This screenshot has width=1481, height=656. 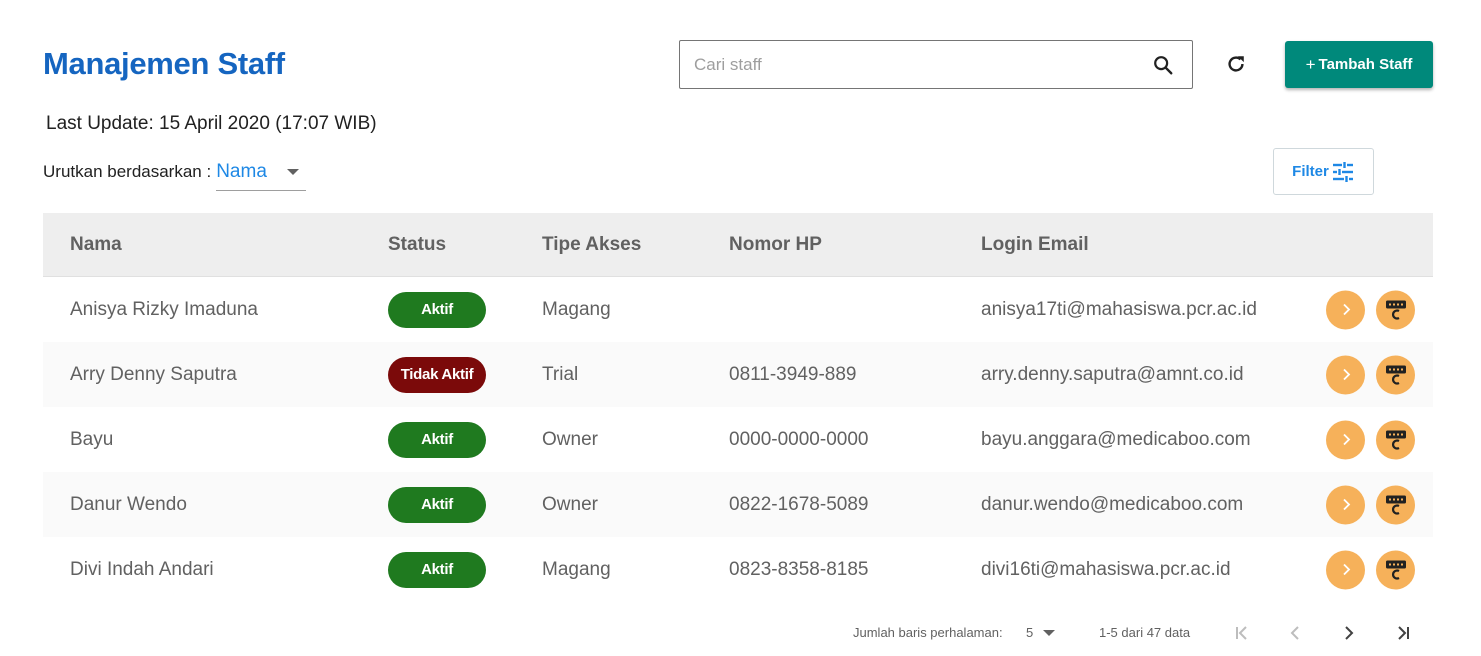 What do you see at coordinates (1041, 632) in the screenshot?
I see `rows-per-page-select: 5` at bounding box center [1041, 632].